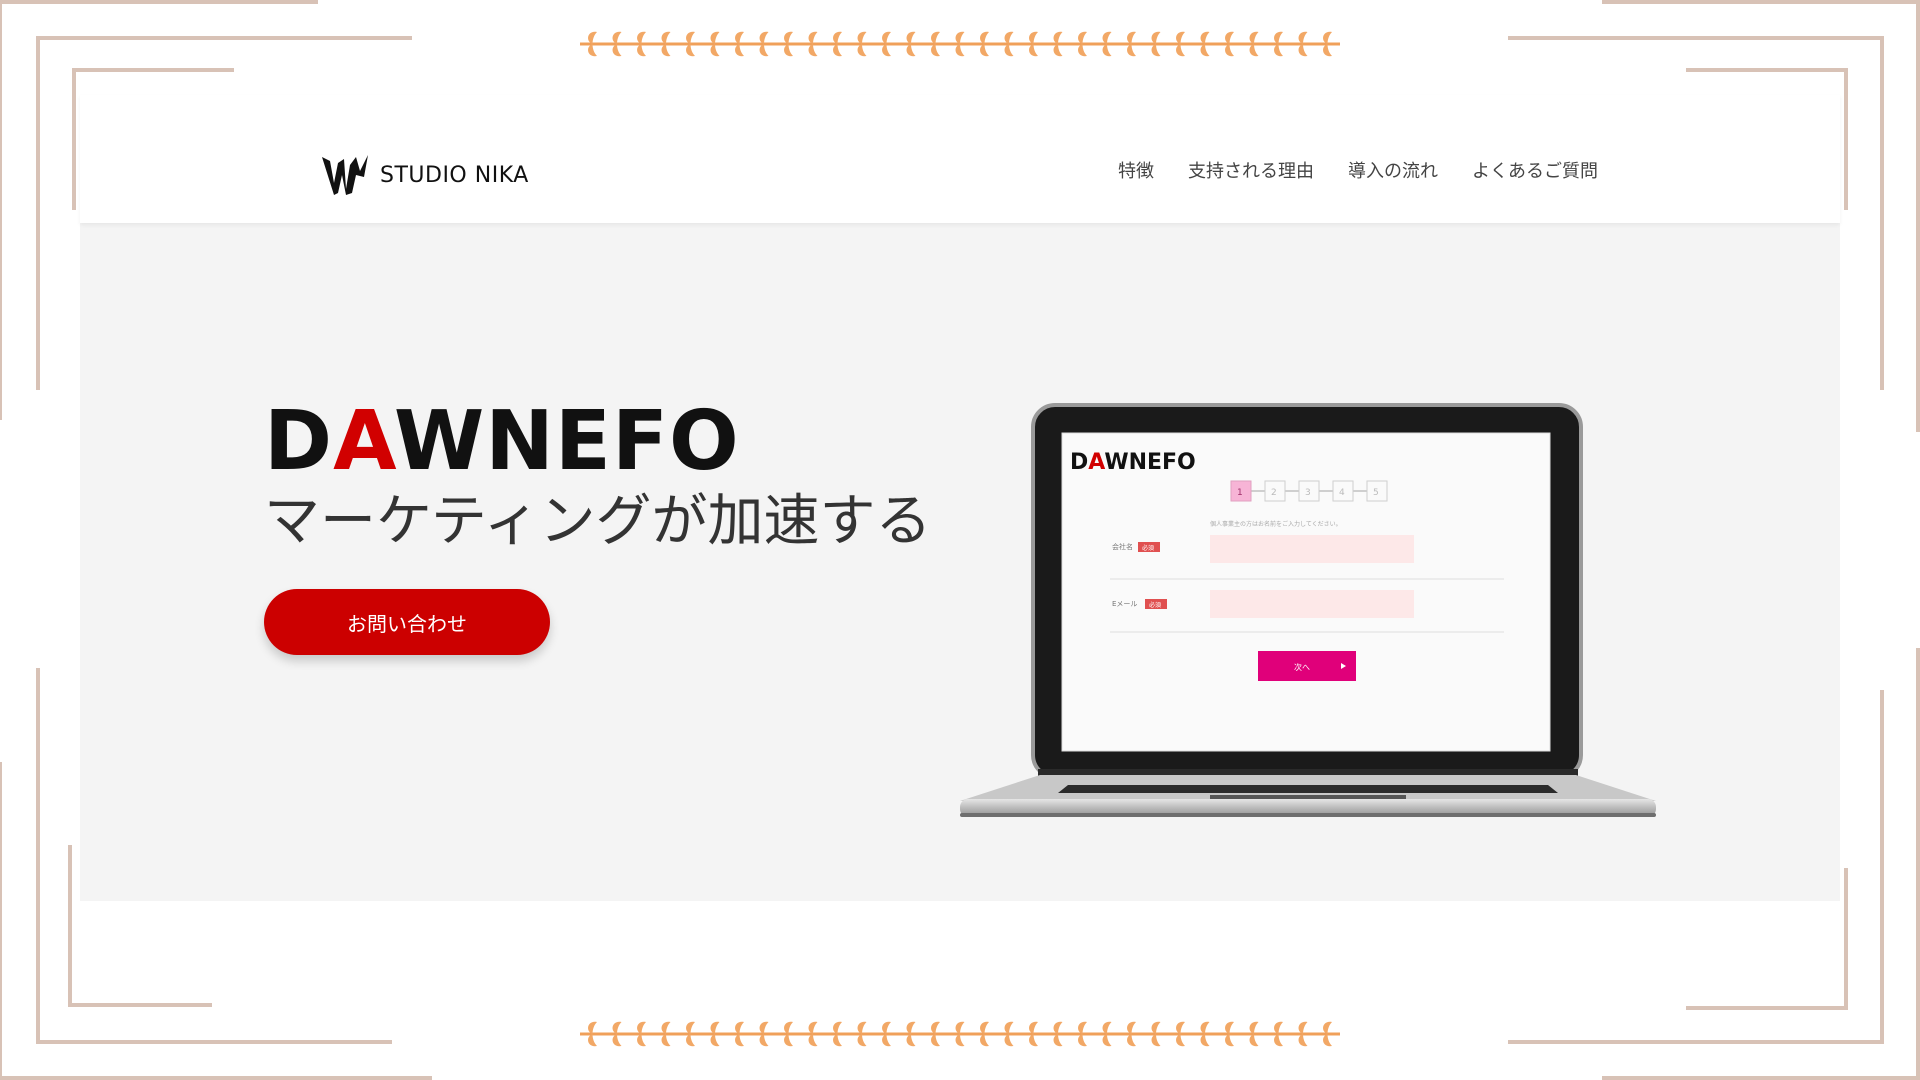  I want to click on screen-hint: 個人事業主の方はお名前をご入力してください。, so click(1276, 524).